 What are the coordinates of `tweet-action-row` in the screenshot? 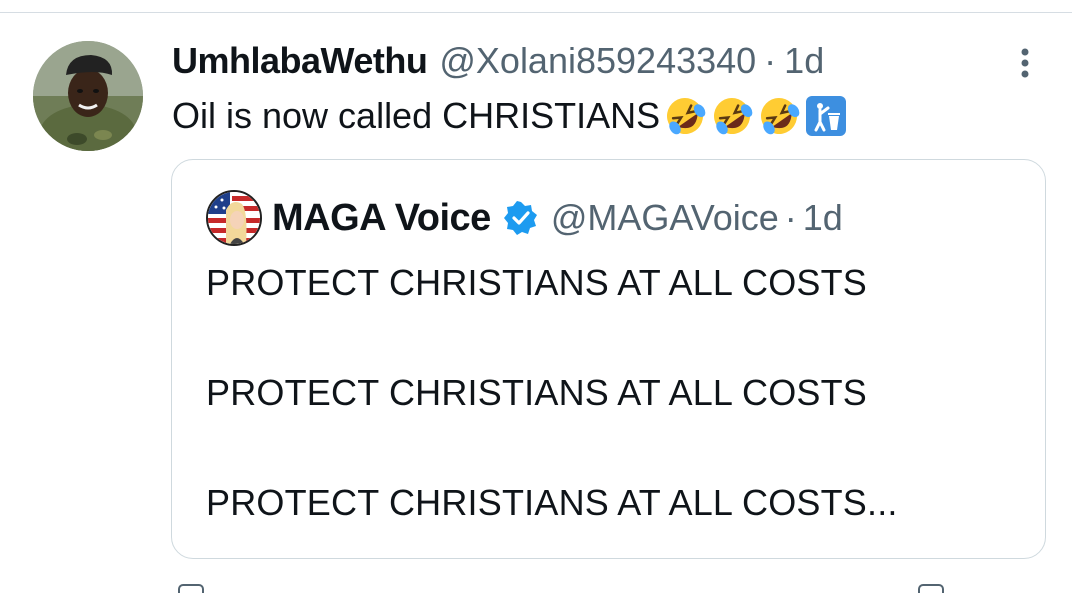 It's located at (536, 585).